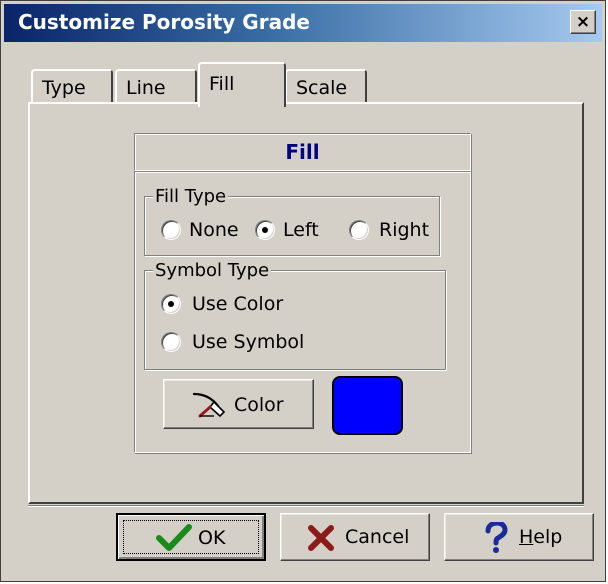  What do you see at coordinates (191, 196) in the screenshot?
I see `fill-type-legend: Fill Type` at bounding box center [191, 196].